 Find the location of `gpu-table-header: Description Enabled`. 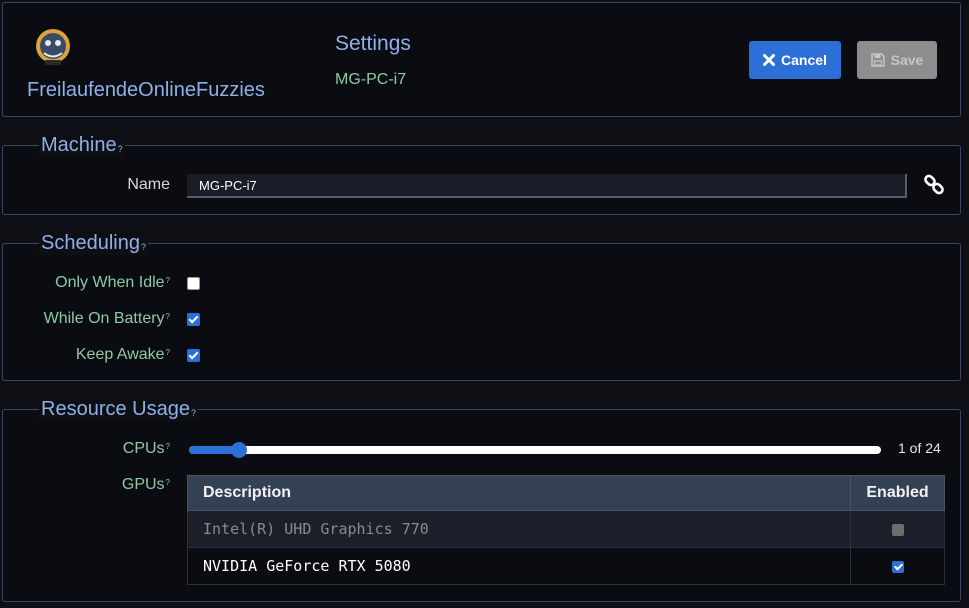

gpu-table-header: Description Enabled is located at coordinates (566, 493).